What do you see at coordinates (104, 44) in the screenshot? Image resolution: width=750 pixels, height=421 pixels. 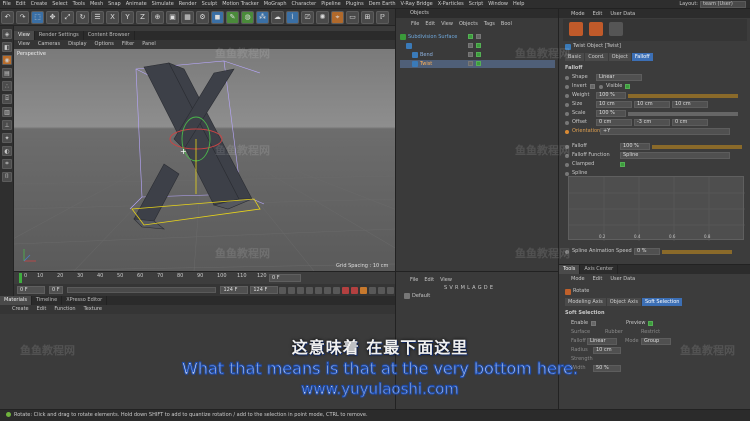 I see `vp-menu-options: Options` at bounding box center [104, 44].